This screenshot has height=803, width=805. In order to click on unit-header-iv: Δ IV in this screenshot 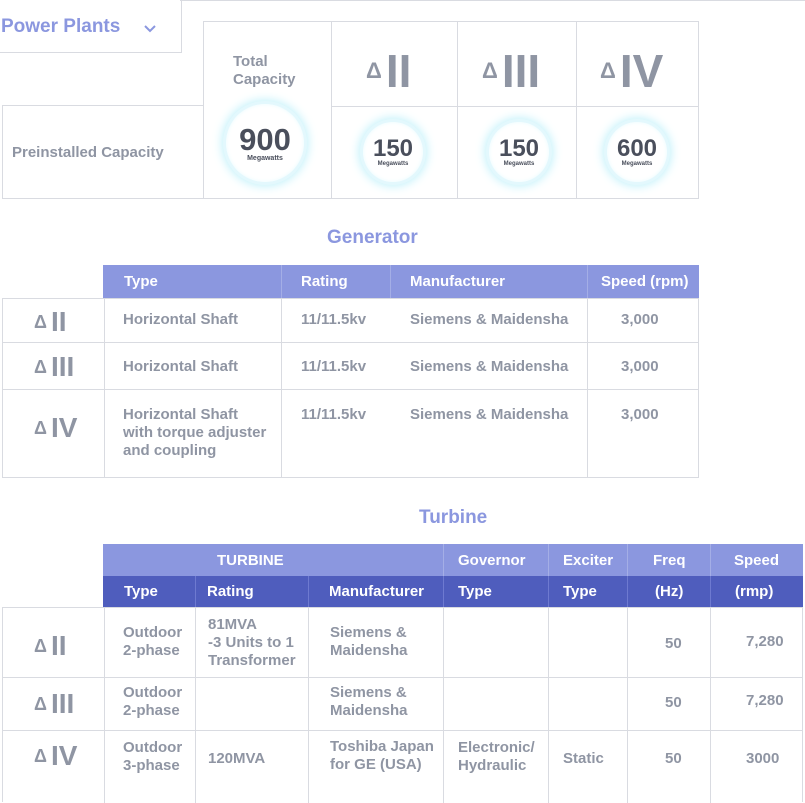, I will do `click(632, 71)`.